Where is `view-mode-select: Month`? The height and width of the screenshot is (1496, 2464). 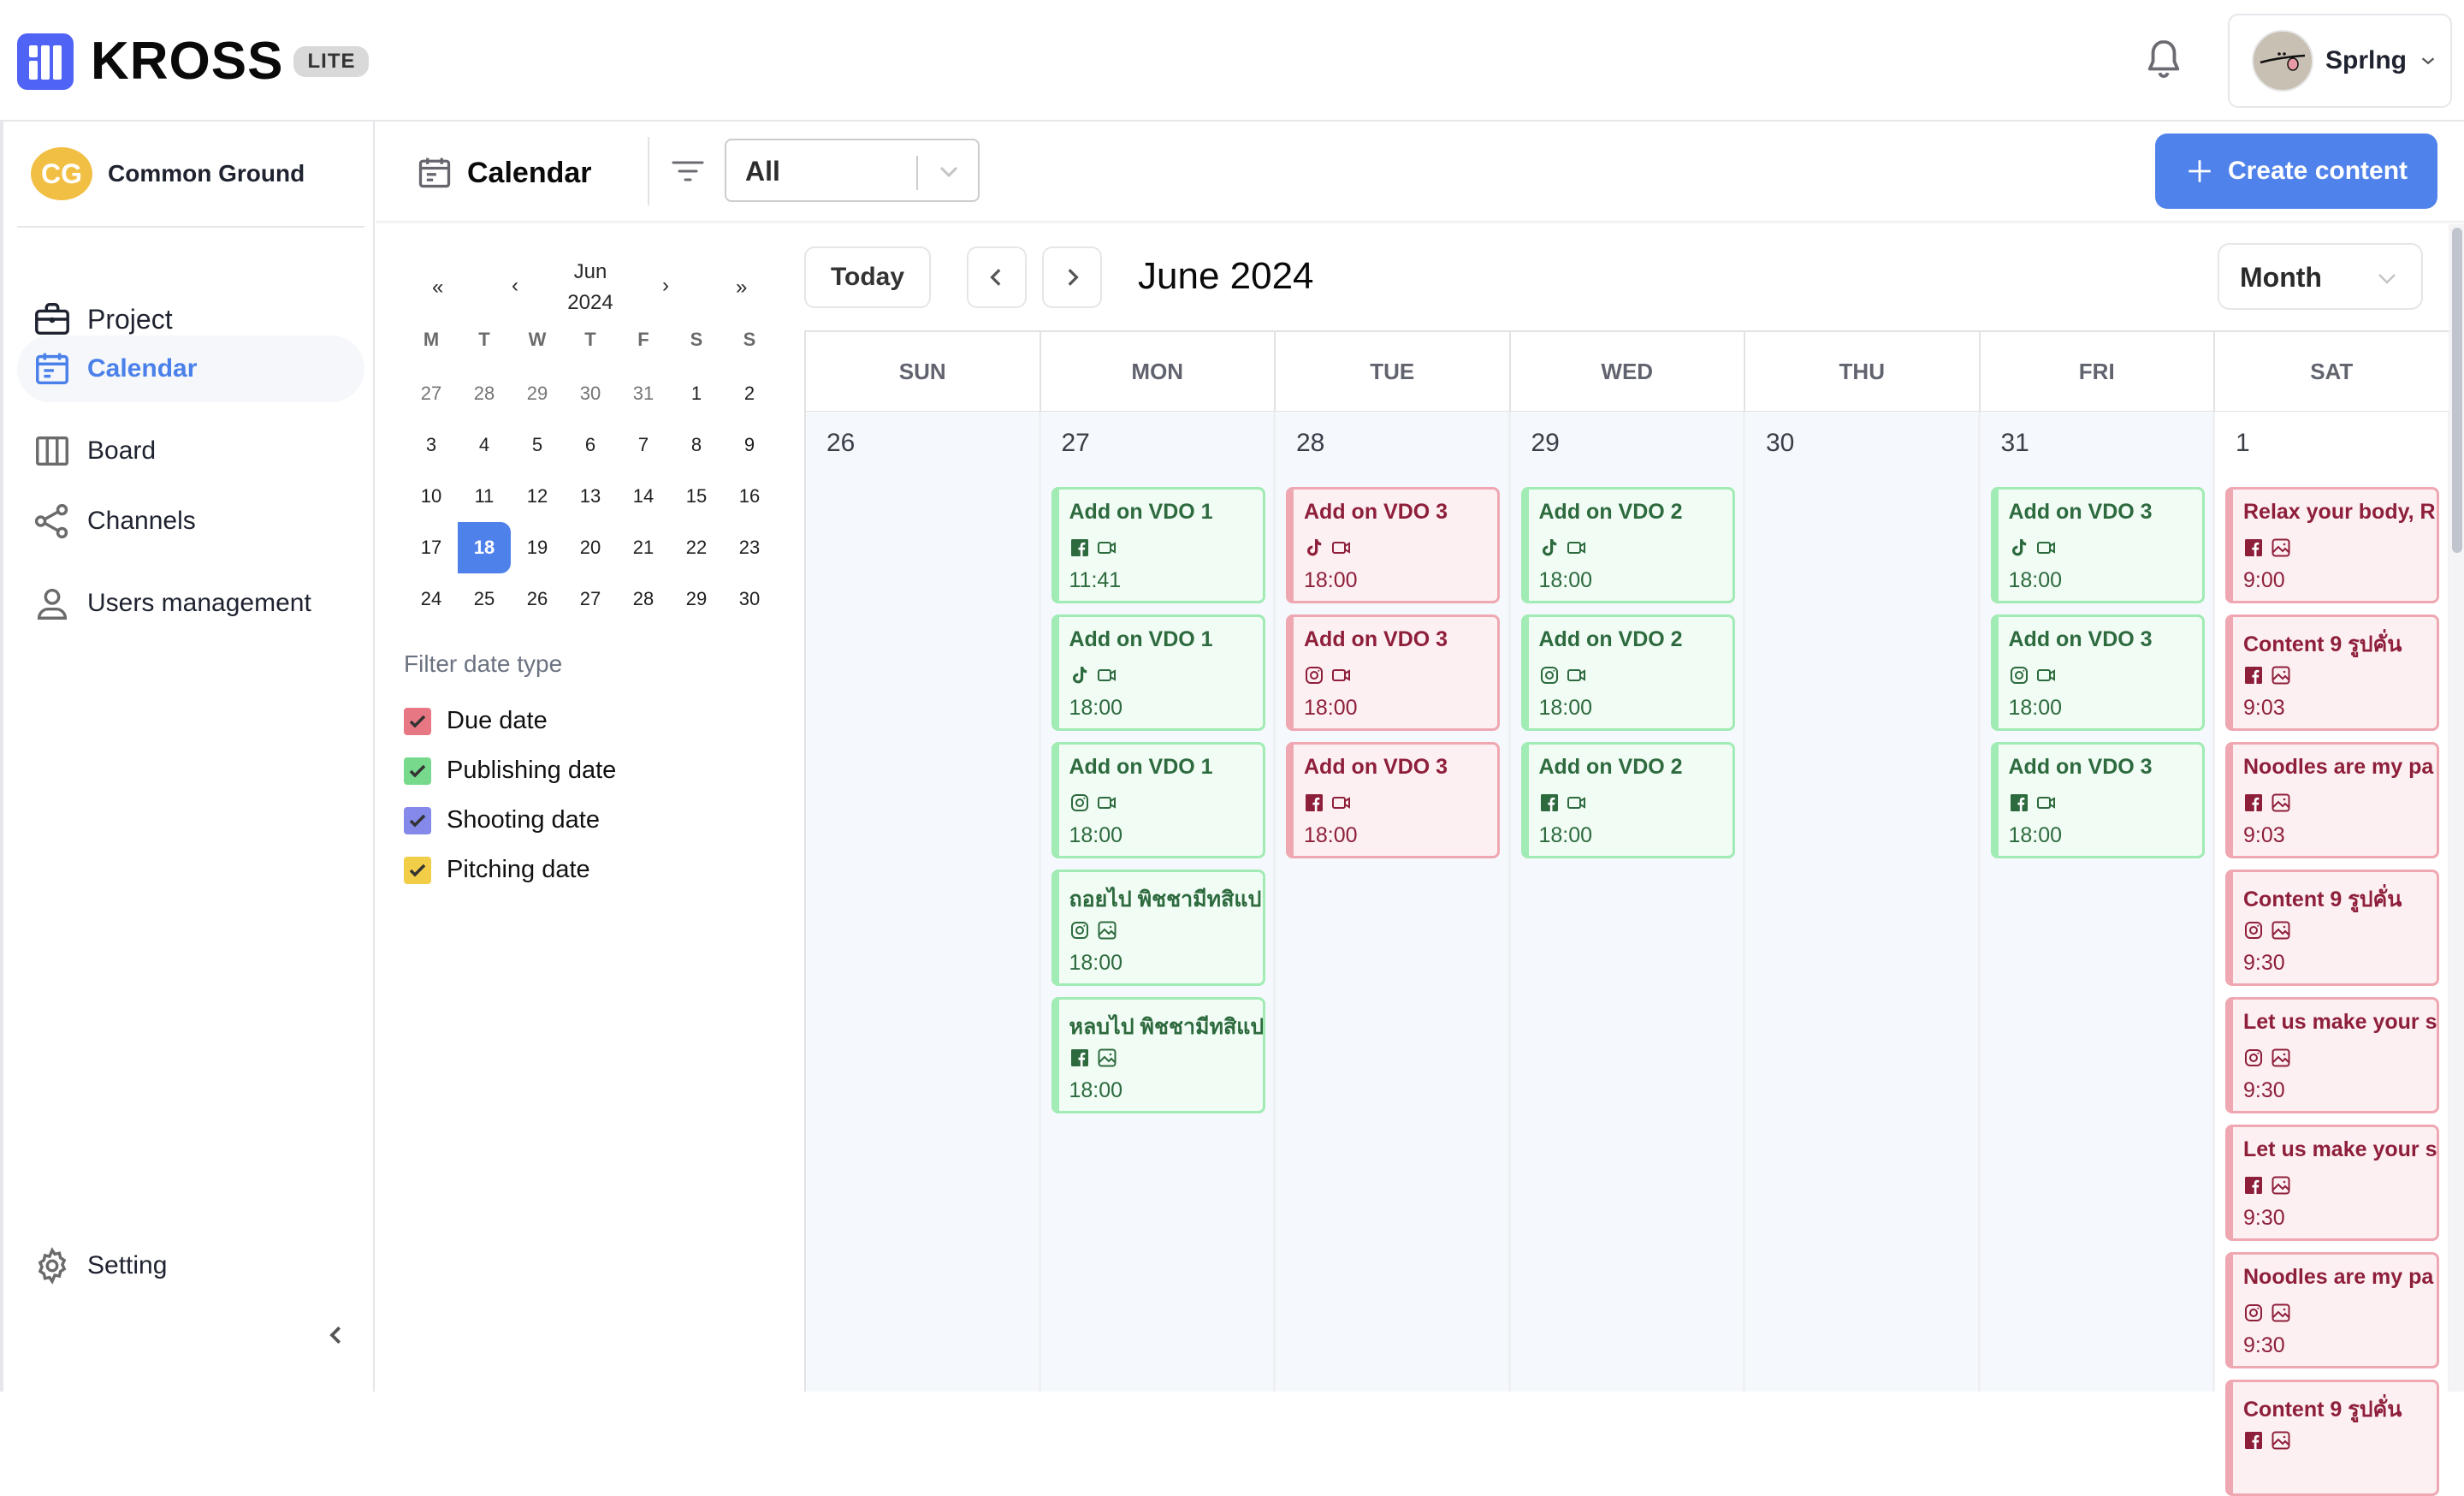
view-mode-select: Month is located at coordinates (2320, 276).